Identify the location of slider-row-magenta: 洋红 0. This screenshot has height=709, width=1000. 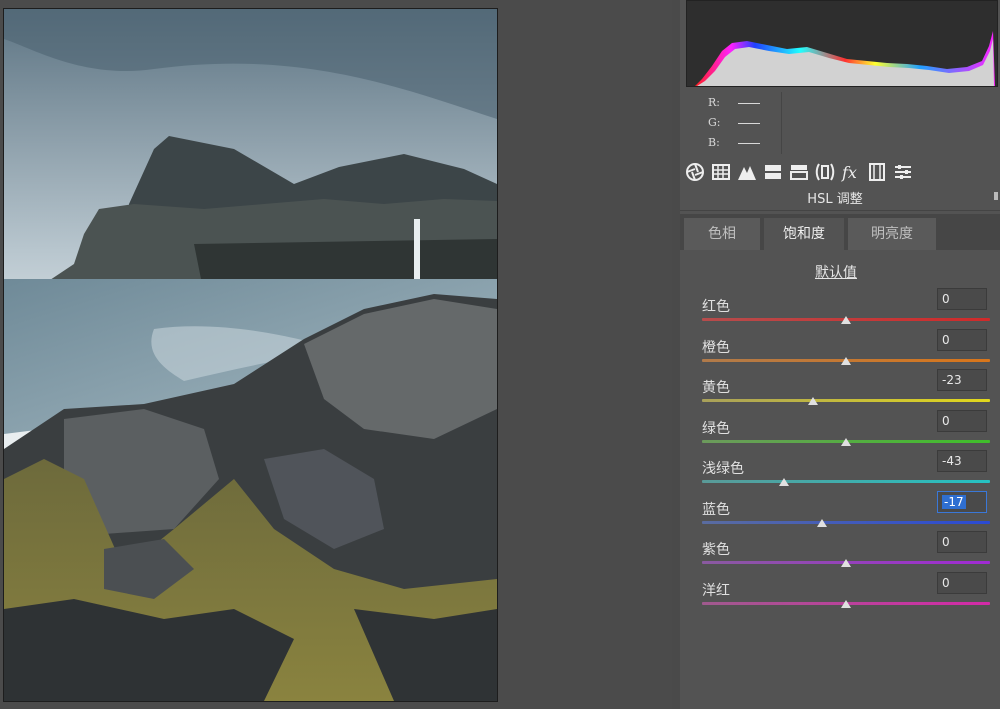
(840, 595).